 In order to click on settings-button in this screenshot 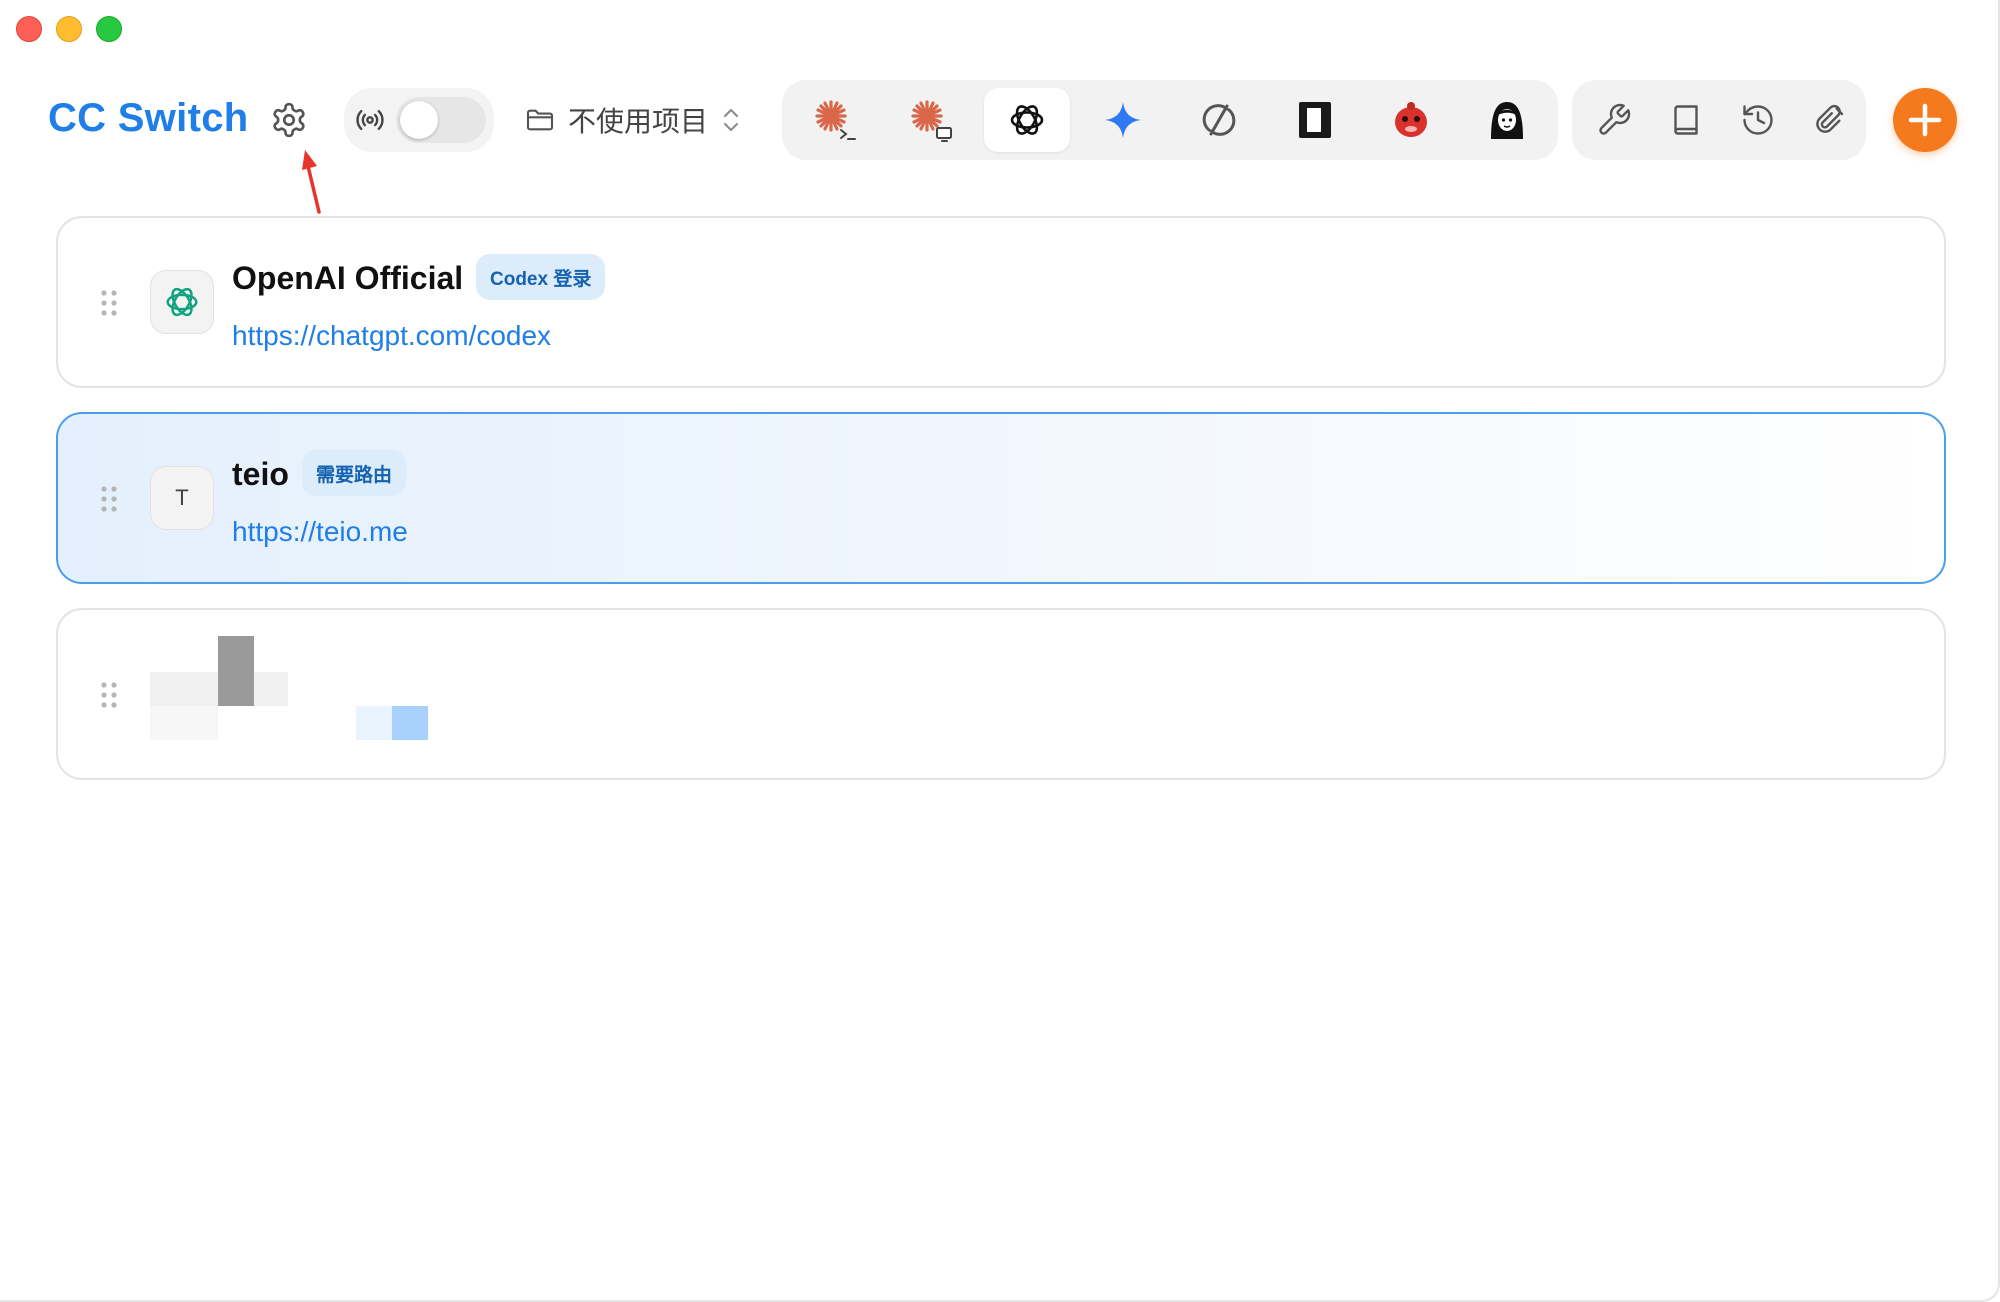, I will do `click(289, 120)`.